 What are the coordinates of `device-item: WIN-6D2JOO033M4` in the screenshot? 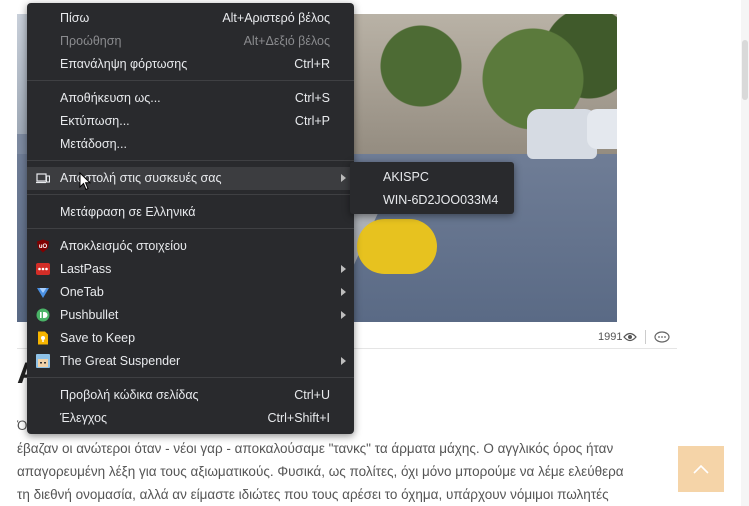 It's located at (432, 200).